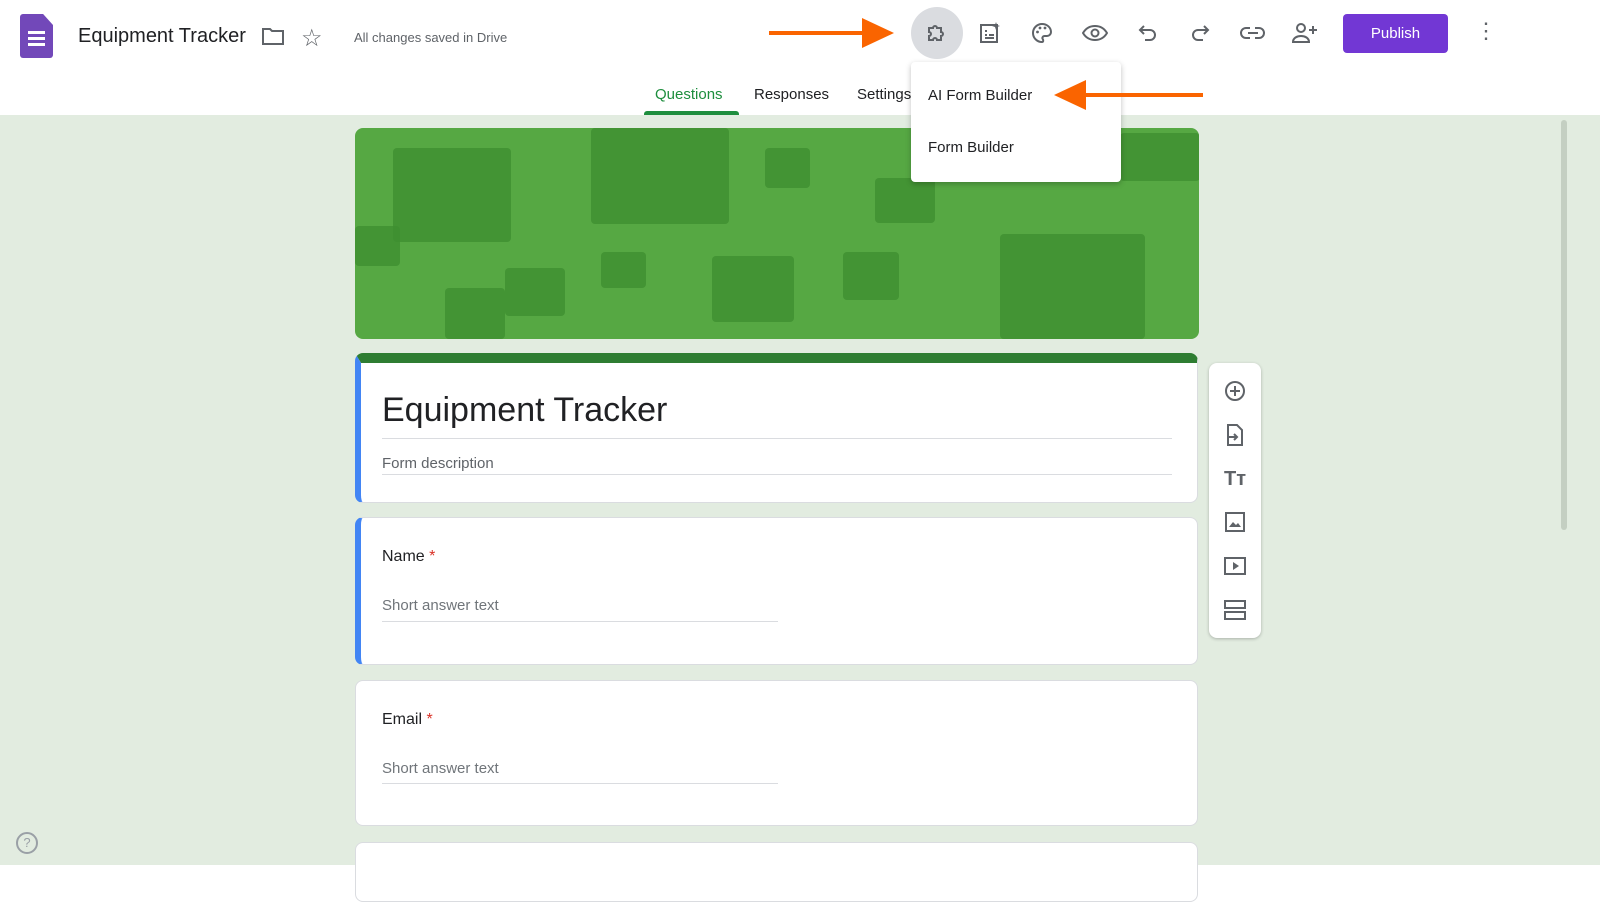  What do you see at coordinates (776, 872) in the screenshot?
I see `question-card-partial` at bounding box center [776, 872].